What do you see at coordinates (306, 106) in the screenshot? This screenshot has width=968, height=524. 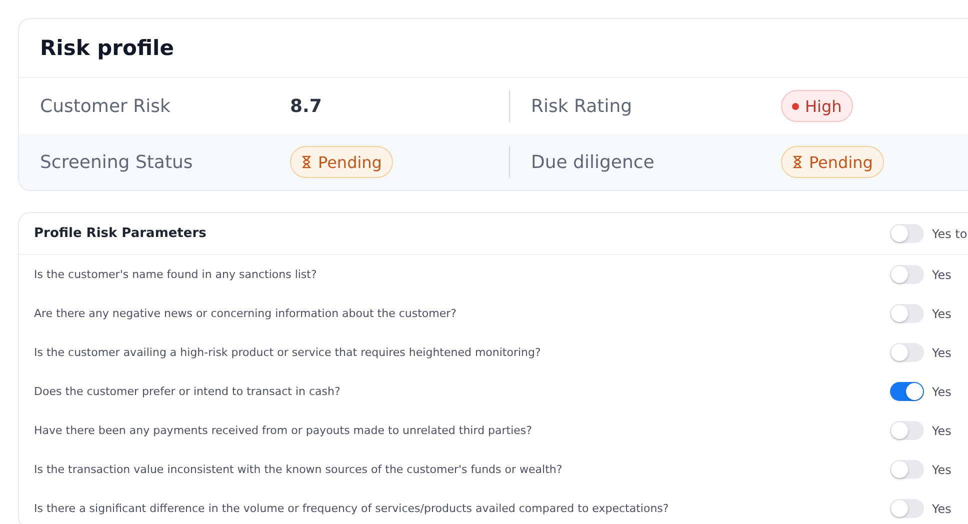 I see `field-value: 8.7` at bounding box center [306, 106].